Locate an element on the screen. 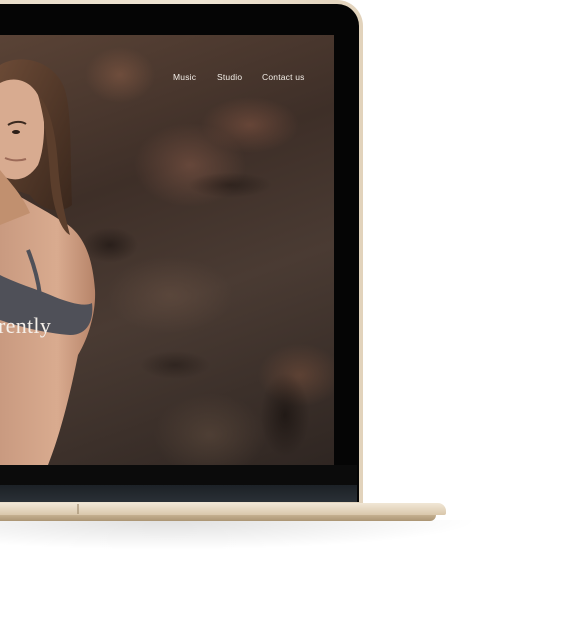 The width and height of the screenshot is (582, 630). nav-link-music: Music is located at coordinates (184, 77).